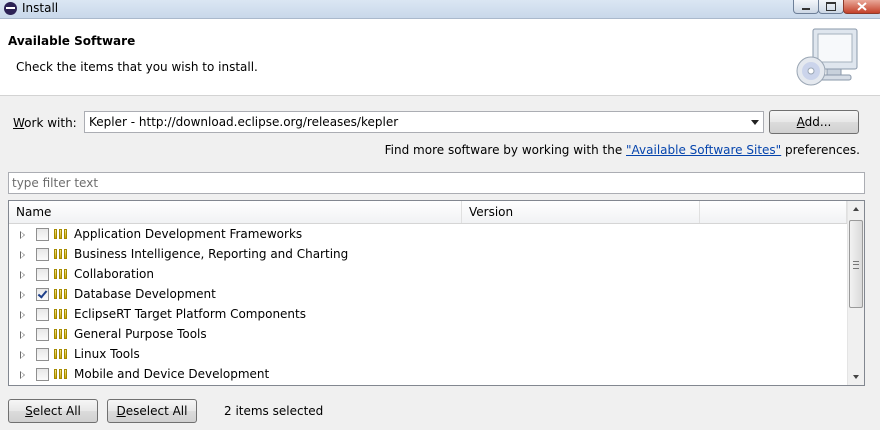  Describe the element at coordinates (172, 374) in the screenshot. I see `row-label: Mobile and Device Development` at that location.